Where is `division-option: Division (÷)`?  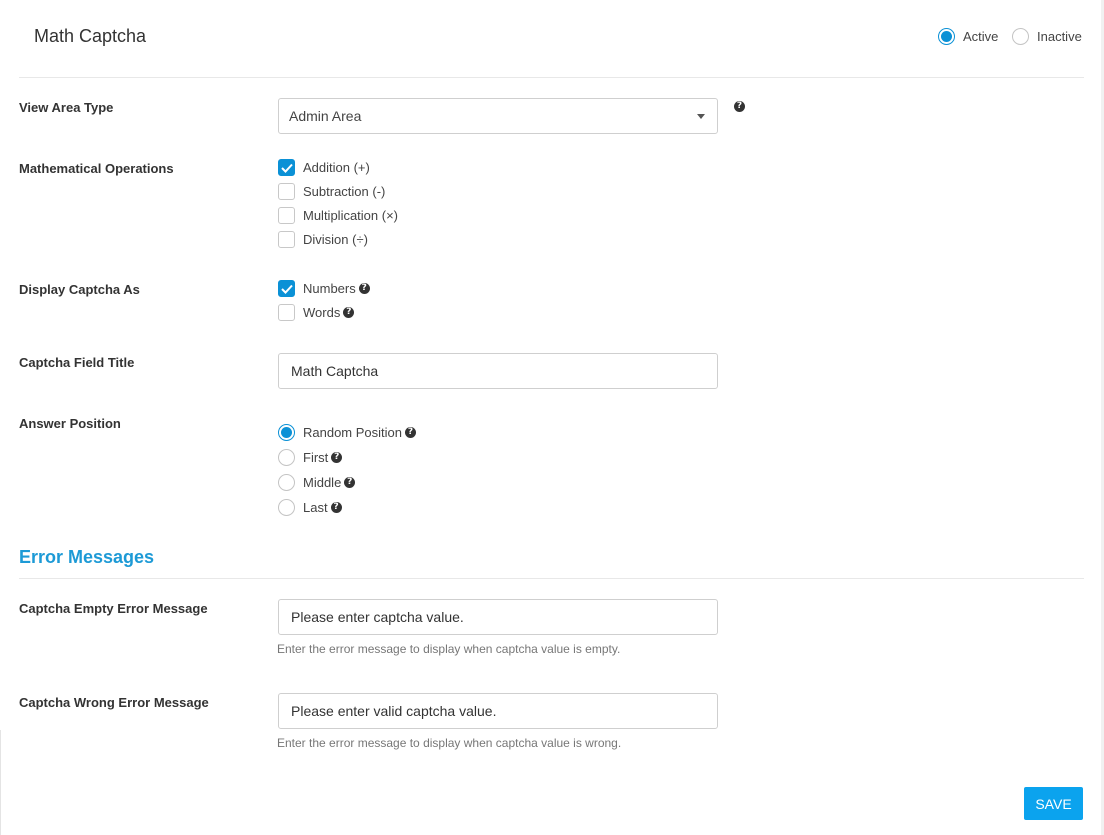
division-option: Division (÷) is located at coordinates (323, 239).